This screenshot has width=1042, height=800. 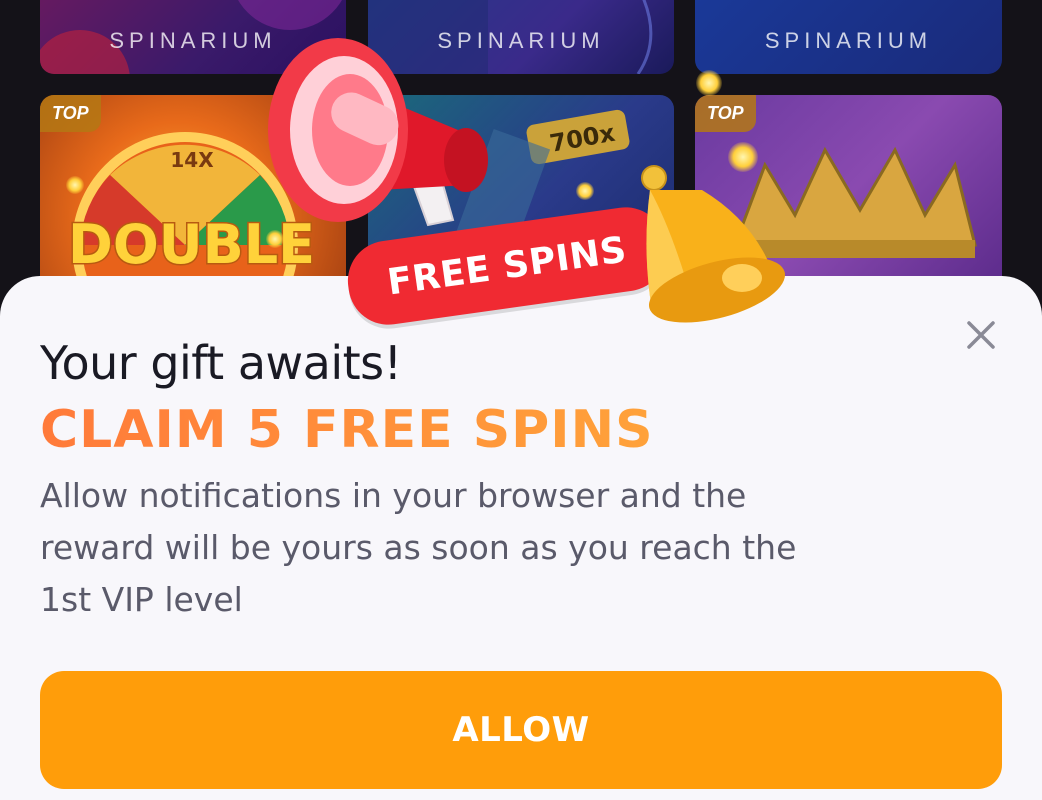 I want to click on close-icon, so click(x=981, y=335).